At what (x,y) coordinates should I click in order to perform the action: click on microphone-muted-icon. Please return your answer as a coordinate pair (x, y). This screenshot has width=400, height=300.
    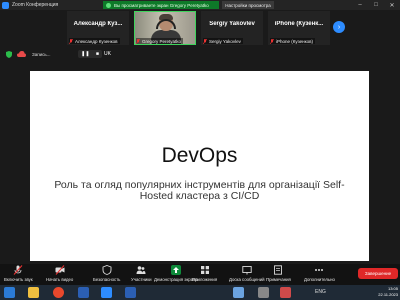
    Looking at the image, I should click on (18, 270).